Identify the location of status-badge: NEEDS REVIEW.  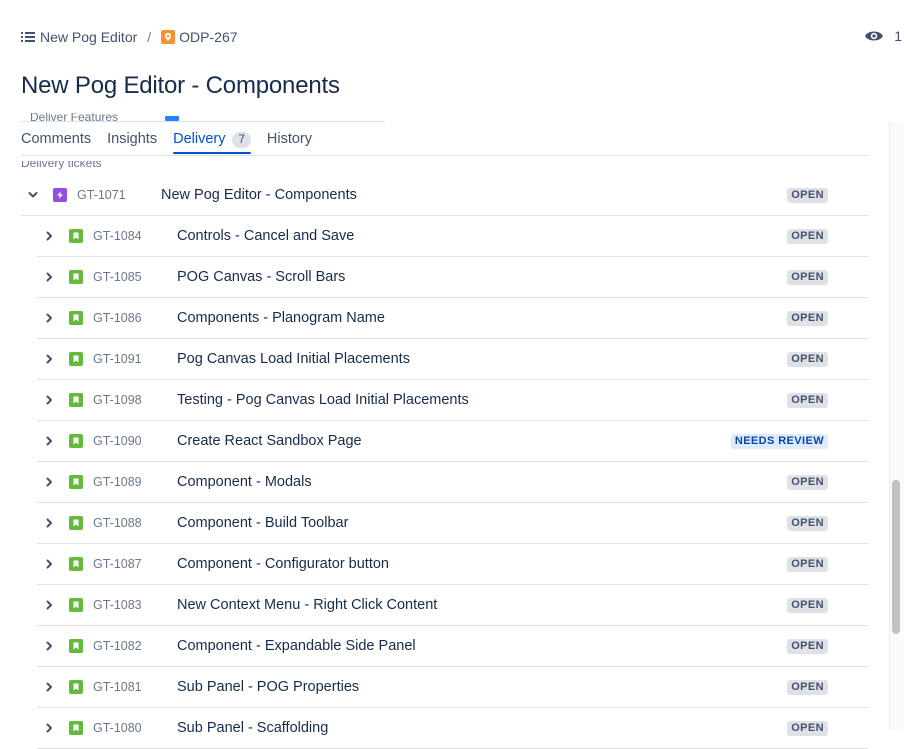
(779, 441).